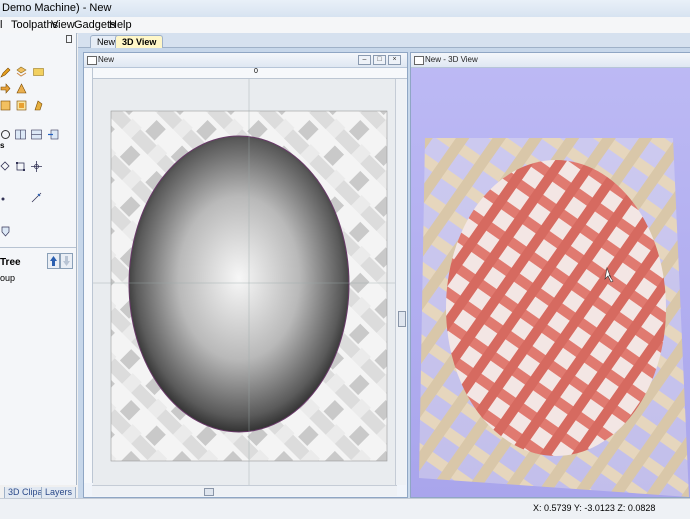 This screenshot has width=690, height=519. Describe the element at coordinates (139, 41) in the screenshot. I see `tab-3d-view: 3D View` at that location.